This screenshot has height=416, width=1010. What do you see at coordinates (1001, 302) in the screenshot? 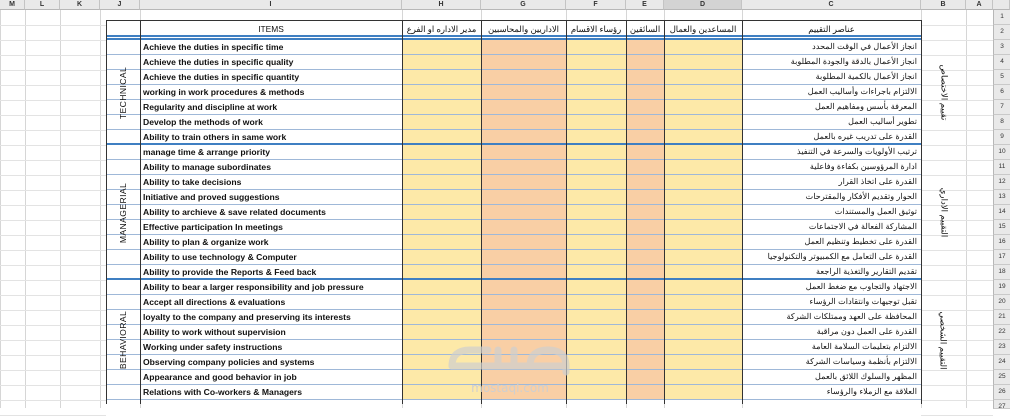
I see `row-header: 20` at bounding box center [1001, 302].